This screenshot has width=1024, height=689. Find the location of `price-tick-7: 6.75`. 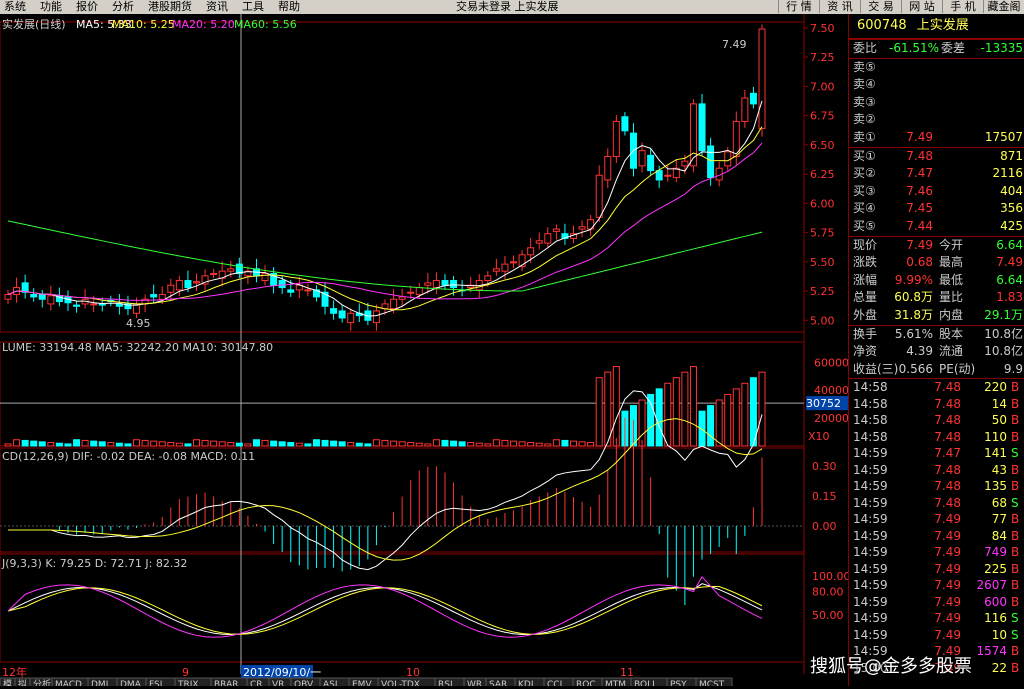

price-tick-7: 6.75 is located at coordinates (822, 116).